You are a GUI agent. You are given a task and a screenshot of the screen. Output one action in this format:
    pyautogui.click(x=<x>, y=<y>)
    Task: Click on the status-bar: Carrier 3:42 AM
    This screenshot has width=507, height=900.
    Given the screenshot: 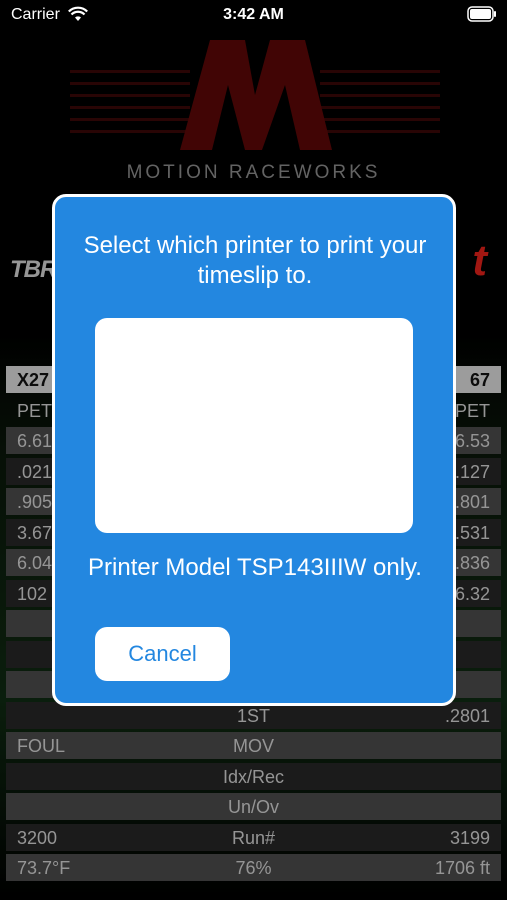 What is the action you would take?
    pyautogui.click(x=253, y=15)
    